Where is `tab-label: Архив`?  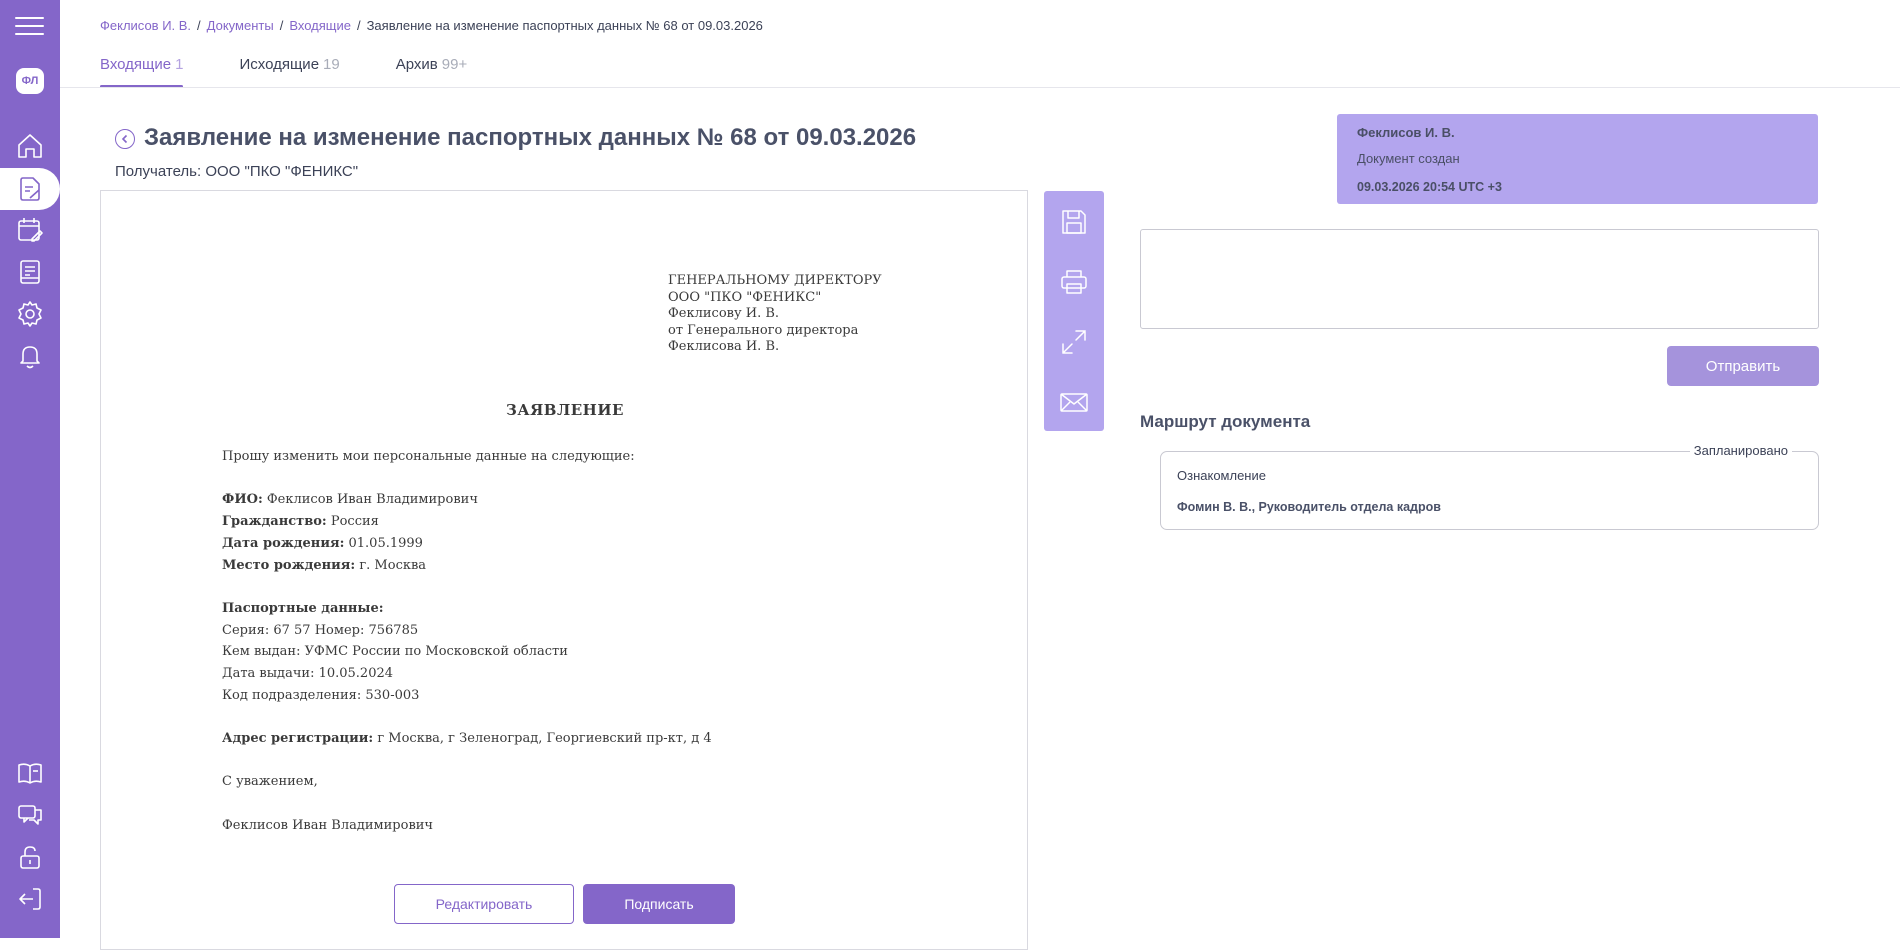
tab-label: Архив is located at coordinates (416, 64).